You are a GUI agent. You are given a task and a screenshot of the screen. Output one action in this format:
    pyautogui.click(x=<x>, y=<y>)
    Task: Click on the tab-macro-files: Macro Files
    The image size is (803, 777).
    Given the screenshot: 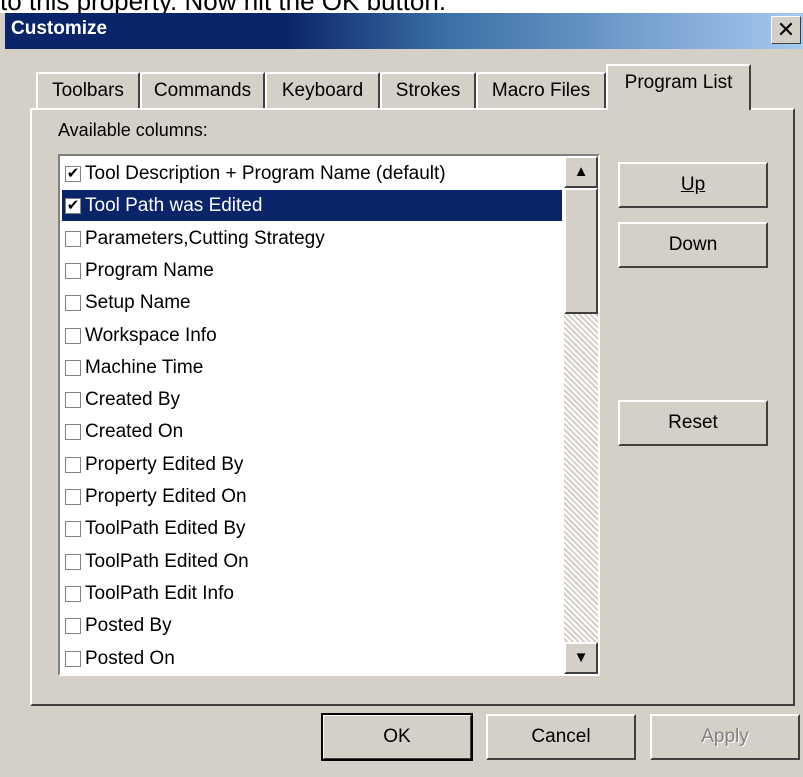 What is the action you would take?
    pyautogui.click(x=541, y=90)
    